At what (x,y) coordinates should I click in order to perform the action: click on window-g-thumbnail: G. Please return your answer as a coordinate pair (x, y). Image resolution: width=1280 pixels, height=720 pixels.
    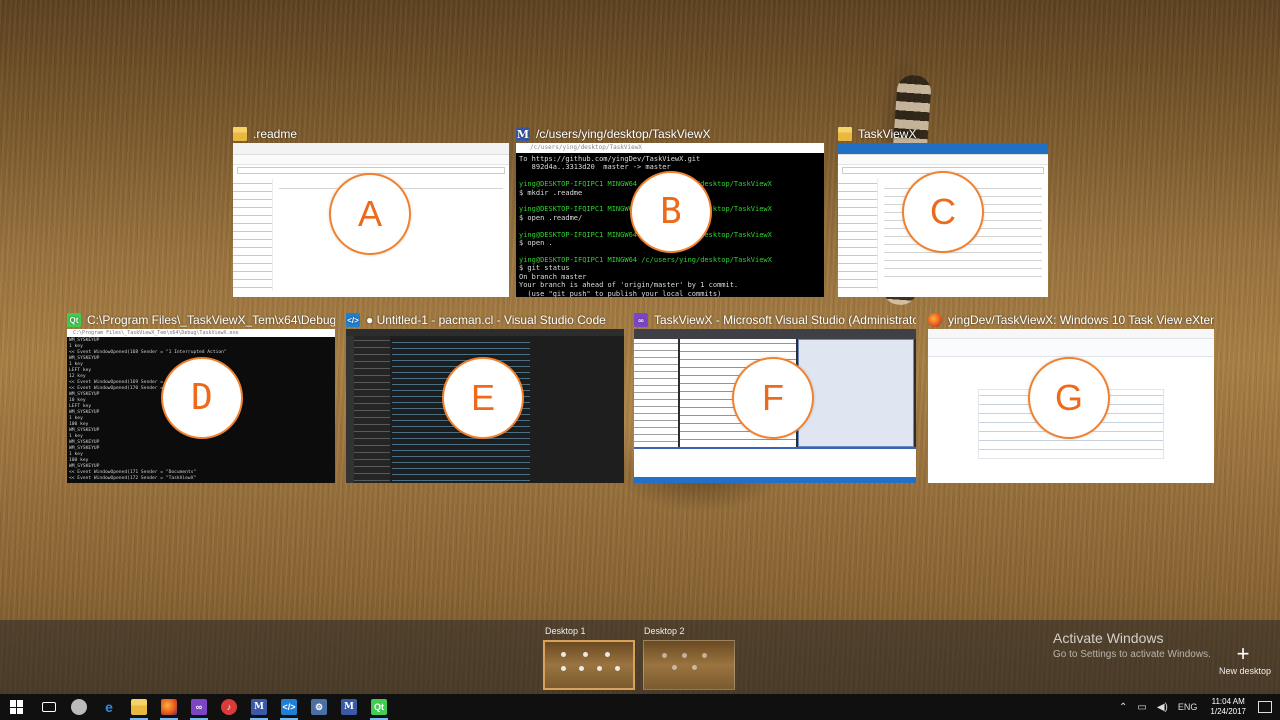
    Looking at the image, I should click on (1071, 406).